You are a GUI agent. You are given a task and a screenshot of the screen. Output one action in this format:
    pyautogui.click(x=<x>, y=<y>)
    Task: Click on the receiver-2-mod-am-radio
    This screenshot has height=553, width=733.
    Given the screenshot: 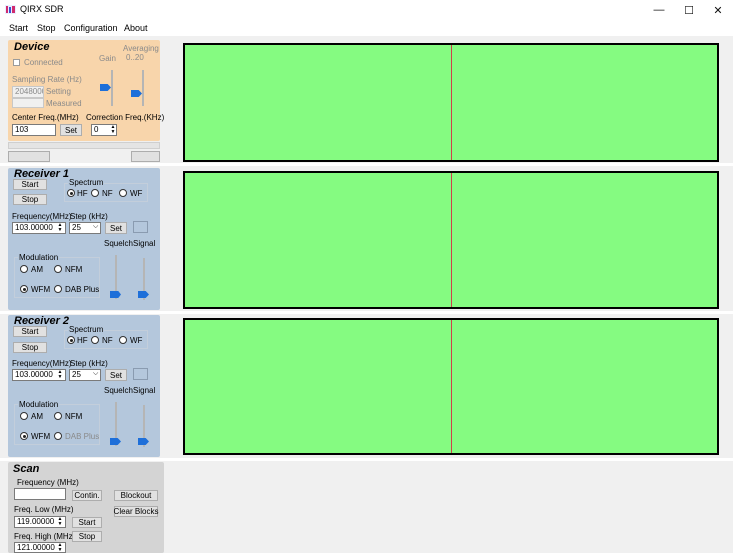 What is the action you would take?
    pyautogui.click(x=24, y=416)
    